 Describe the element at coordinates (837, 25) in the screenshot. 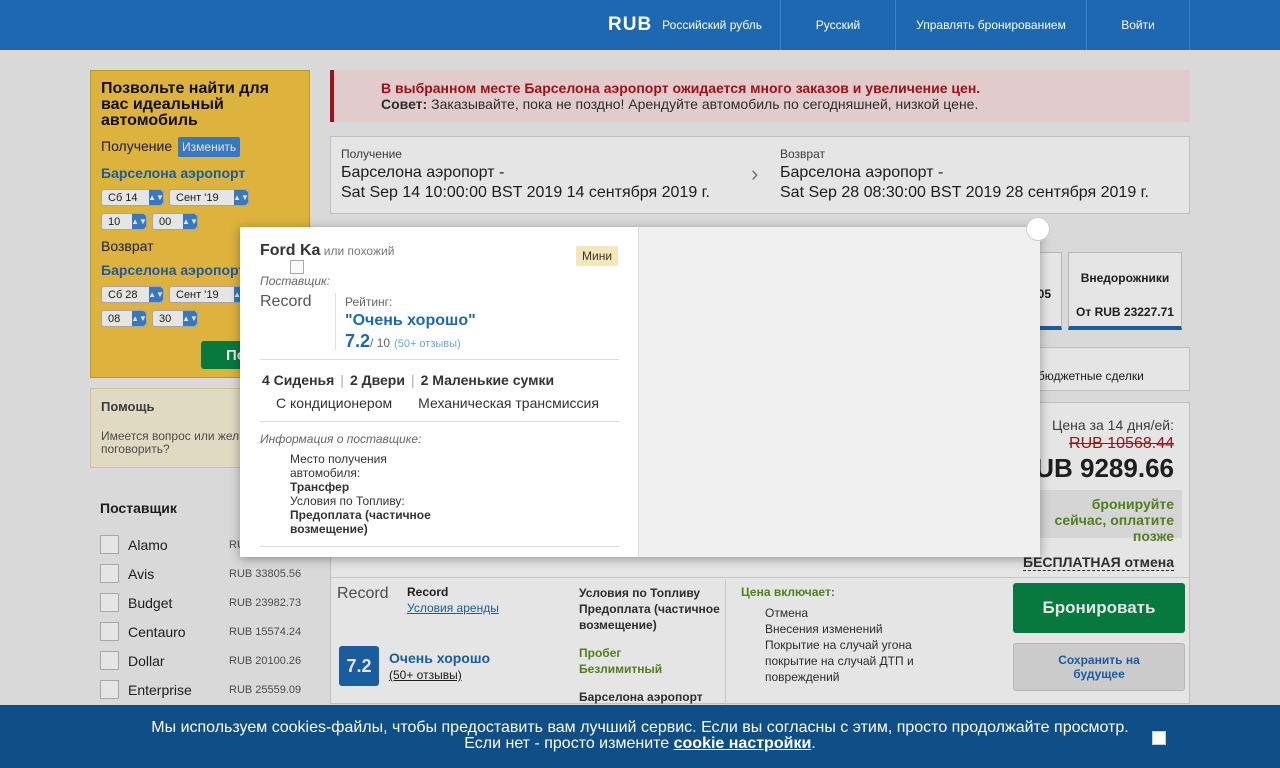

I see `language-selector: Русский` at that location.